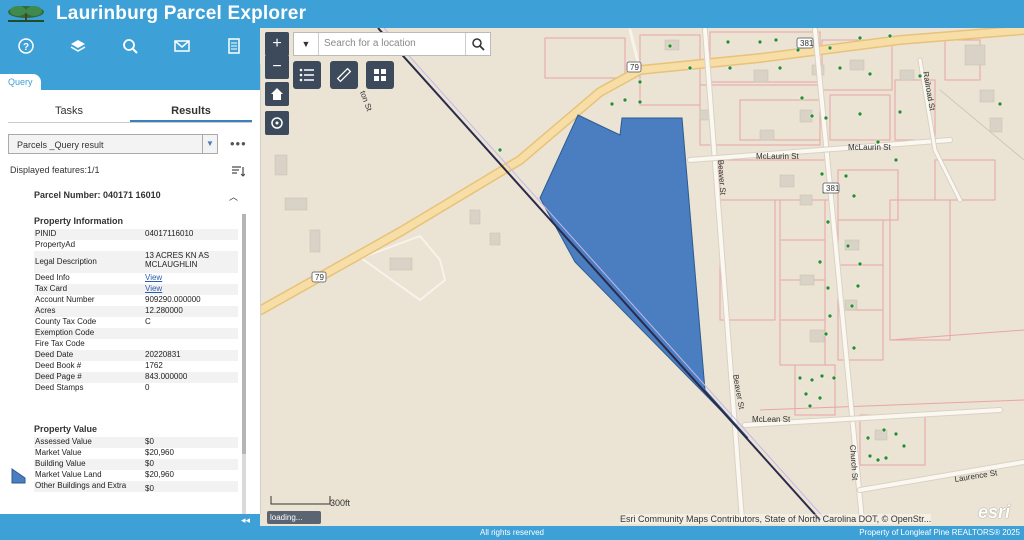 The height and width of the screenshot is (540, 1024). What do you see at coordinates (233, 196) in the screenshot?
I see `chevron-up-icon: ︿` at bounding box center [233, 196].